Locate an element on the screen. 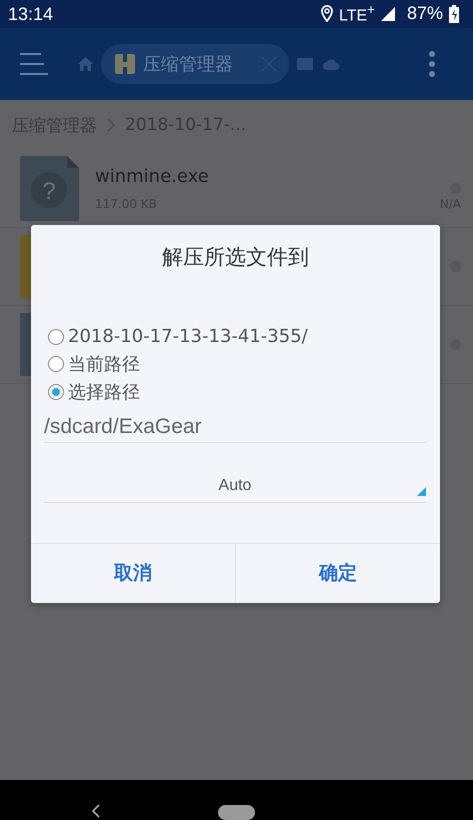  radio-option: 选择路径 is located at coordinates (244, 392).